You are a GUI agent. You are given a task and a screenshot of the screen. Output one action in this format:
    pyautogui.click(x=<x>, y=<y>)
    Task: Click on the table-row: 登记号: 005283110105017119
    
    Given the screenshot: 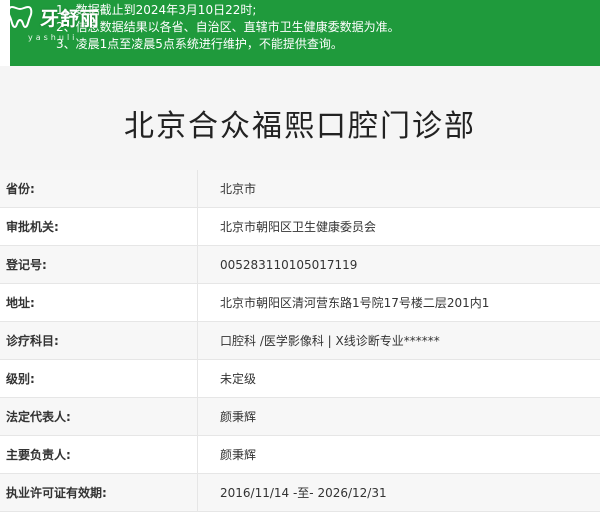 What is the action you would take?
    pyautogui.click(x=300, y=265)
    